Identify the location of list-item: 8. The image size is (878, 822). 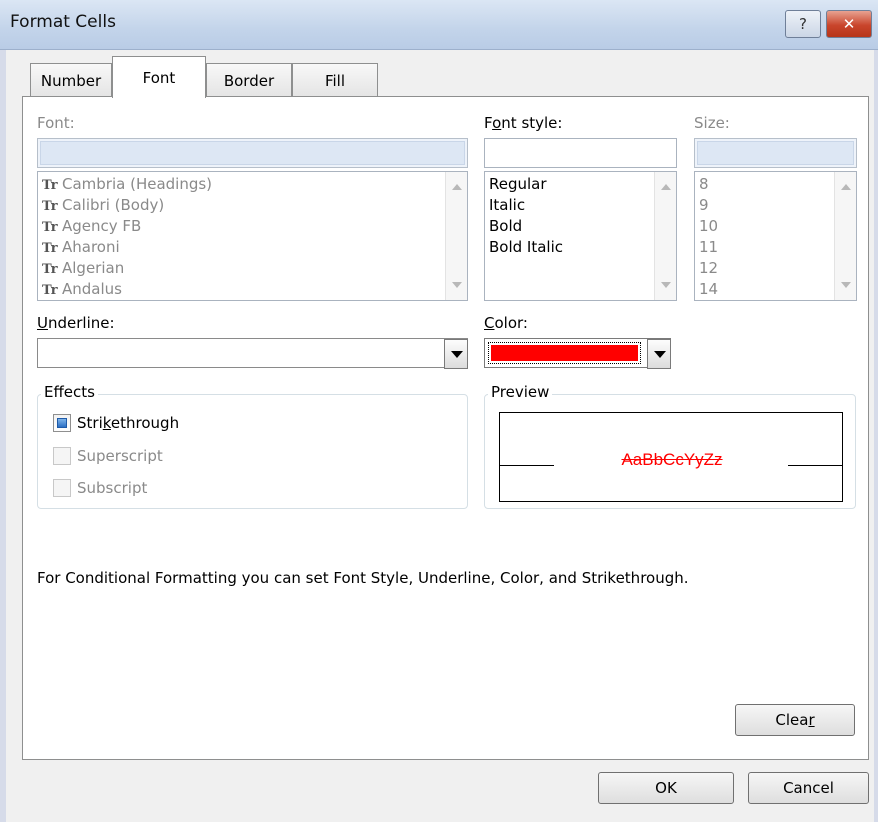
(704, 184).